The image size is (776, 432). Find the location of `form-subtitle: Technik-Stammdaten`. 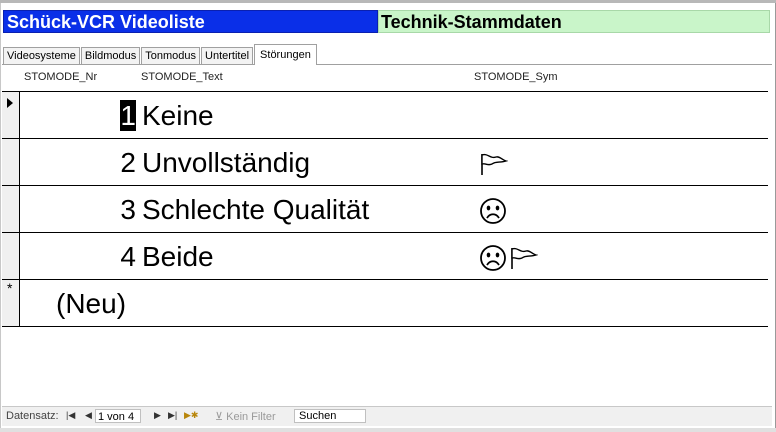

form-subtitle: Technik-Stammdaten is located at coordinates (574, 21).